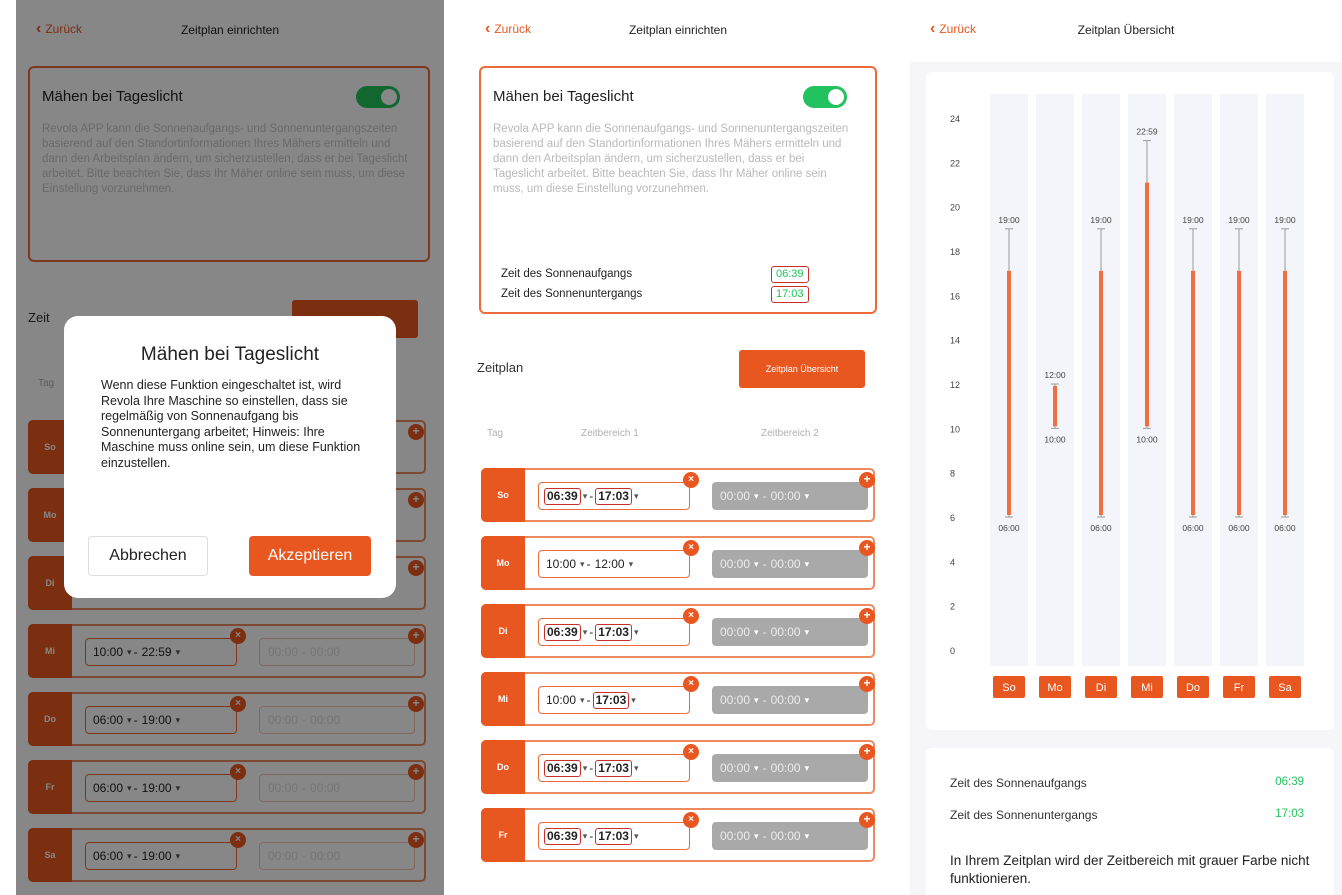 The height and width of the screenshot is (895, 1342). I want to click on overview-button: Zeitplan Übersicht, so click(802, 369).